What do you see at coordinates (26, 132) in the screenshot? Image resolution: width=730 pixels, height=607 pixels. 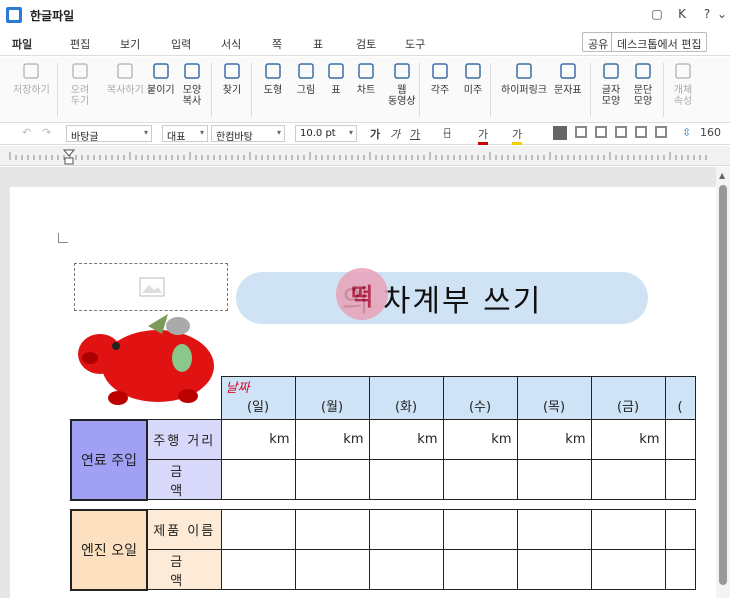 I see `undo-icon: ↶` at bounding box center [26, 132].